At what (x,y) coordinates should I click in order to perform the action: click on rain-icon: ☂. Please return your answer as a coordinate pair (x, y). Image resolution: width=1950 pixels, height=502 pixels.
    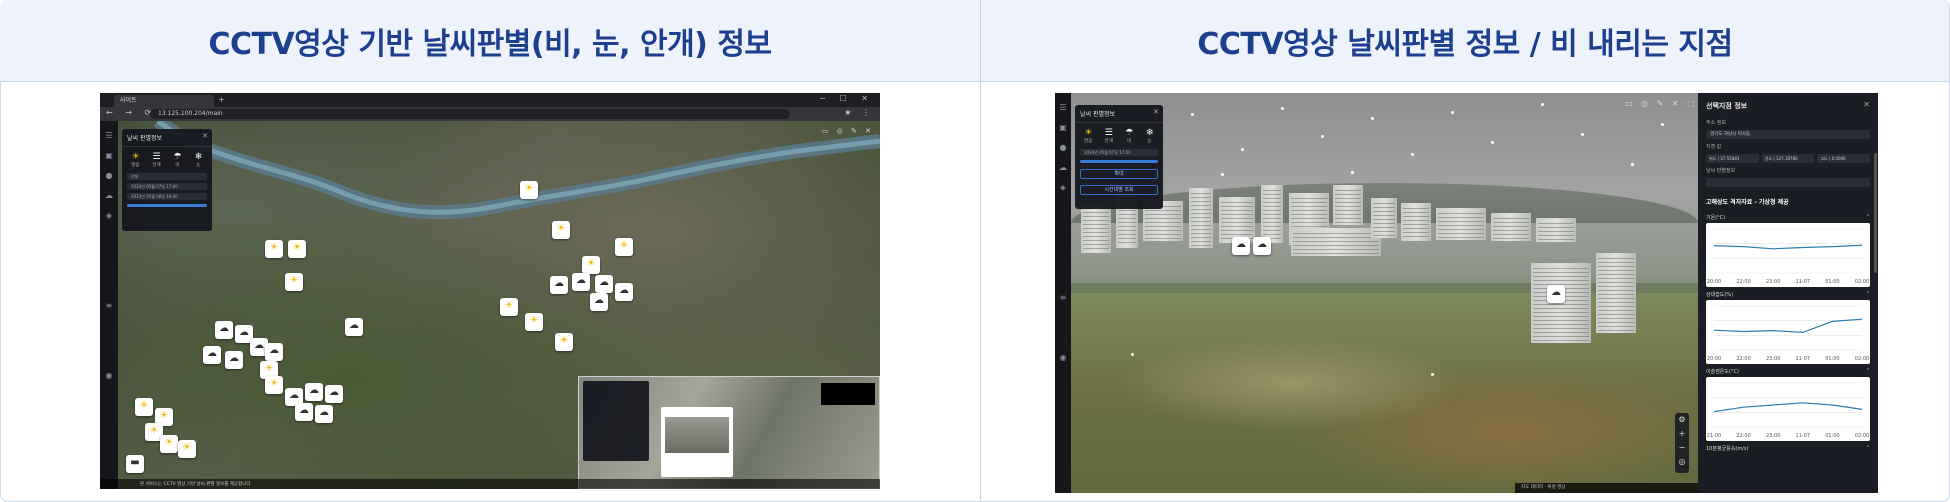
    Looking at the image, I should click on (1129, 133).